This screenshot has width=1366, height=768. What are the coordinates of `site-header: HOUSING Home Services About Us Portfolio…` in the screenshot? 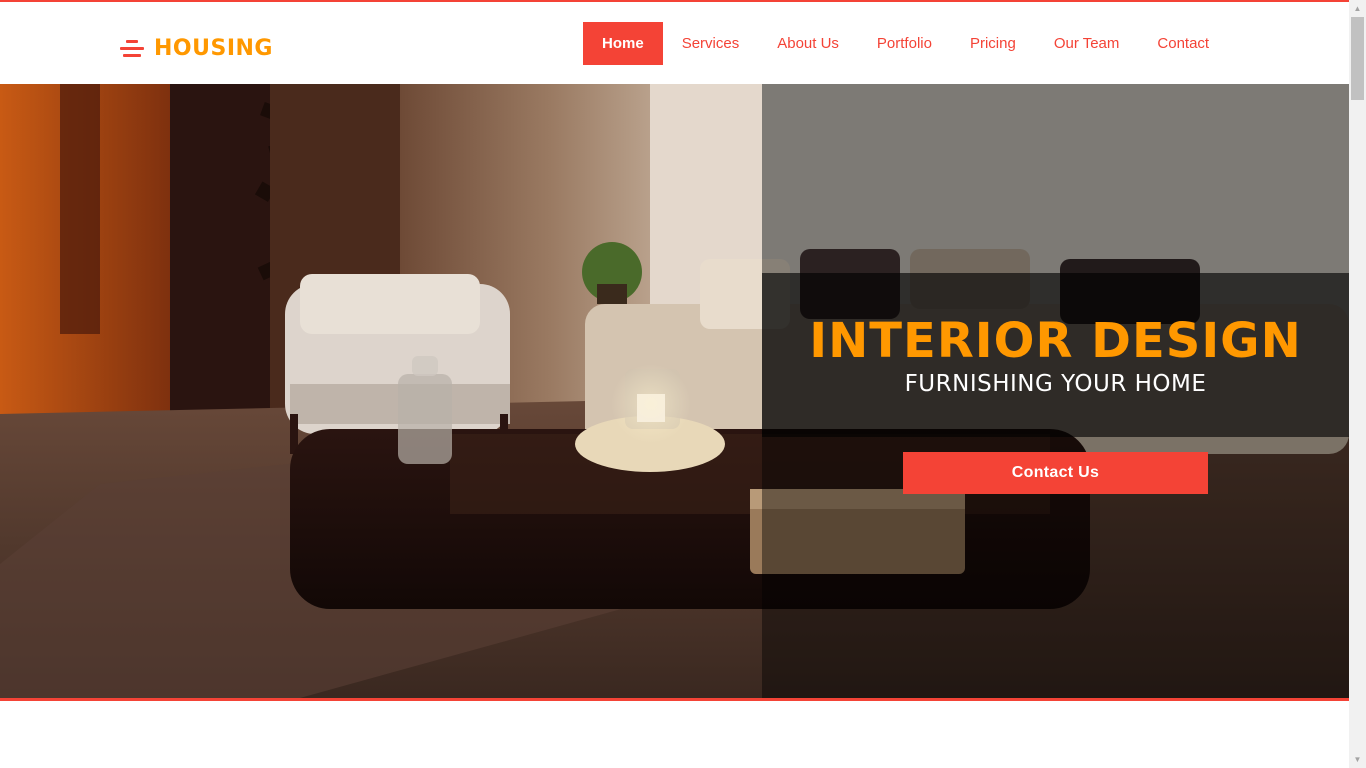 It's located at (674, 43).